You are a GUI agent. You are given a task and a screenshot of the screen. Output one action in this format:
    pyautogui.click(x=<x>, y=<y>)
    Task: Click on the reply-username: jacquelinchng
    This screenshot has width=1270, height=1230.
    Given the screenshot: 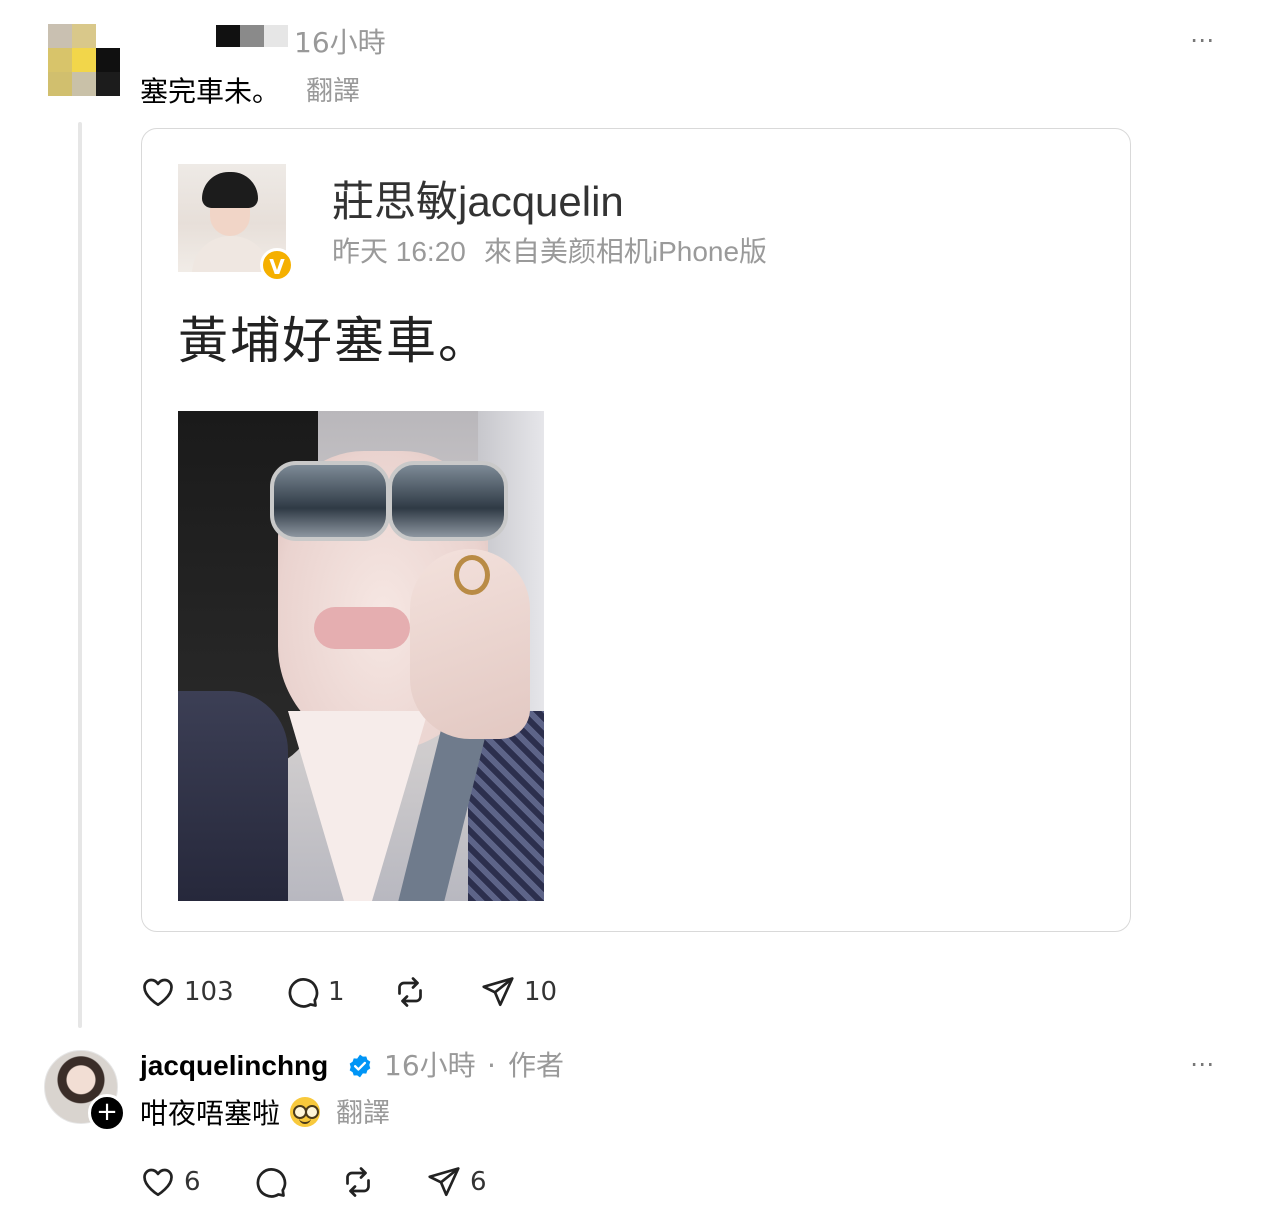 What is the action you would take?
    pyautogui.click(x=234, y=1066)
    